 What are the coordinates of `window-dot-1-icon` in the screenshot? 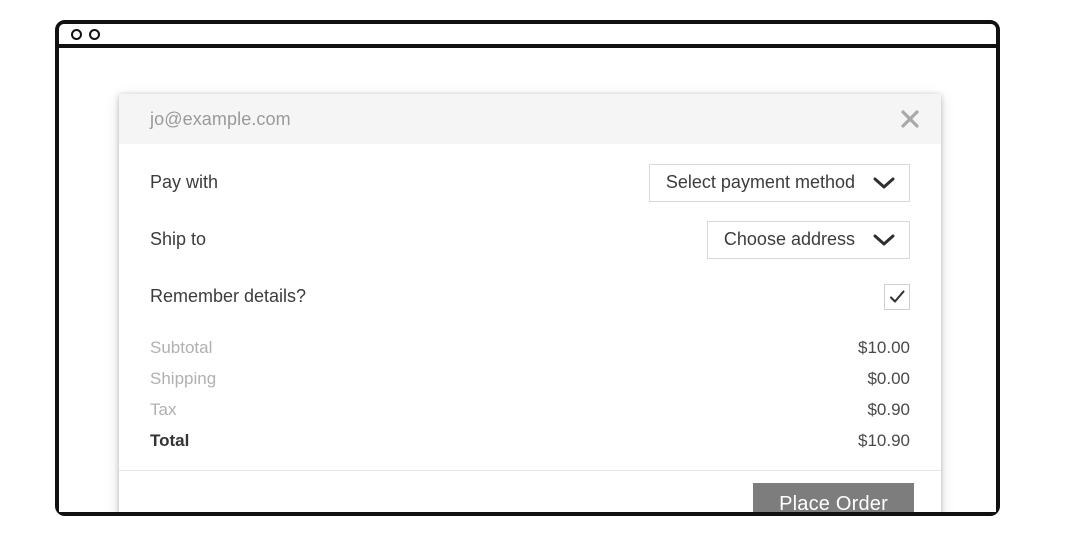 It's located at (76, 34).